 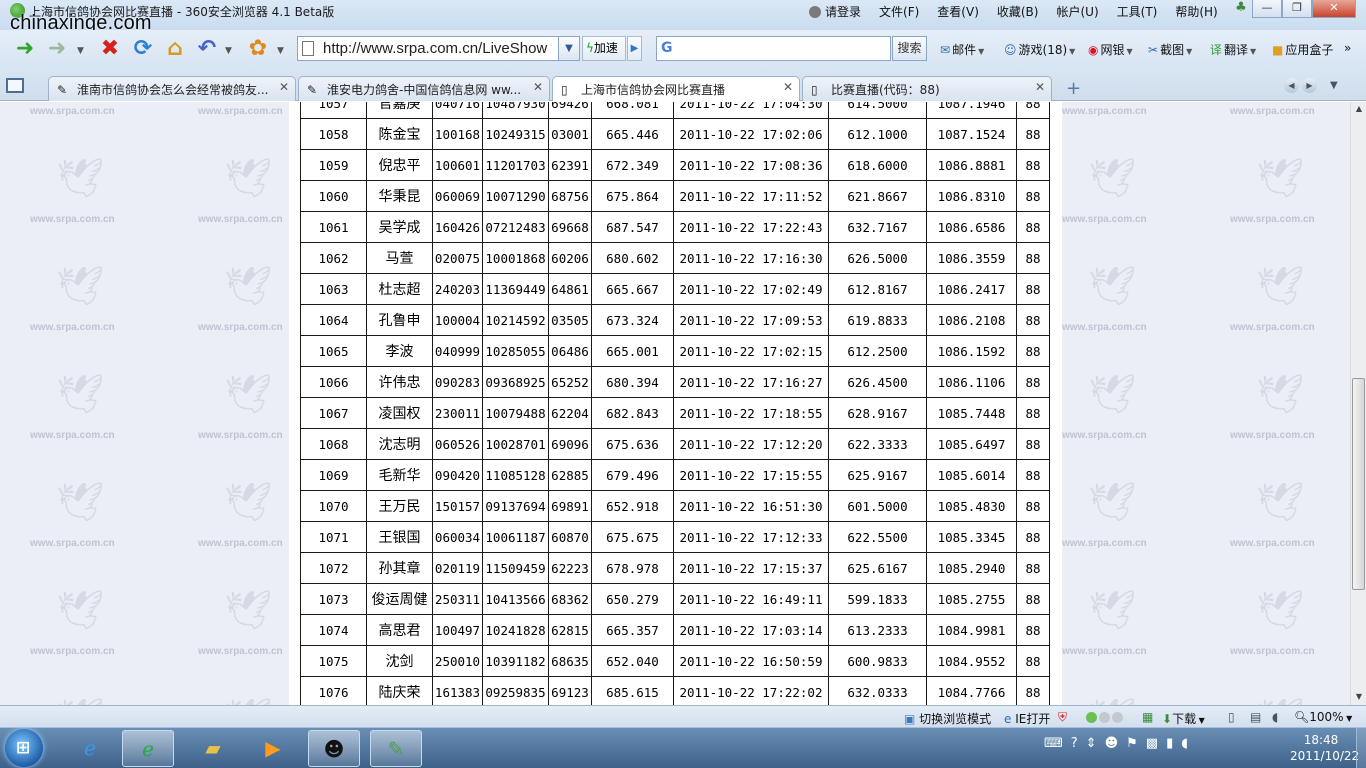 I want to click on box-icon: ■, so click(x=1278, y=50).